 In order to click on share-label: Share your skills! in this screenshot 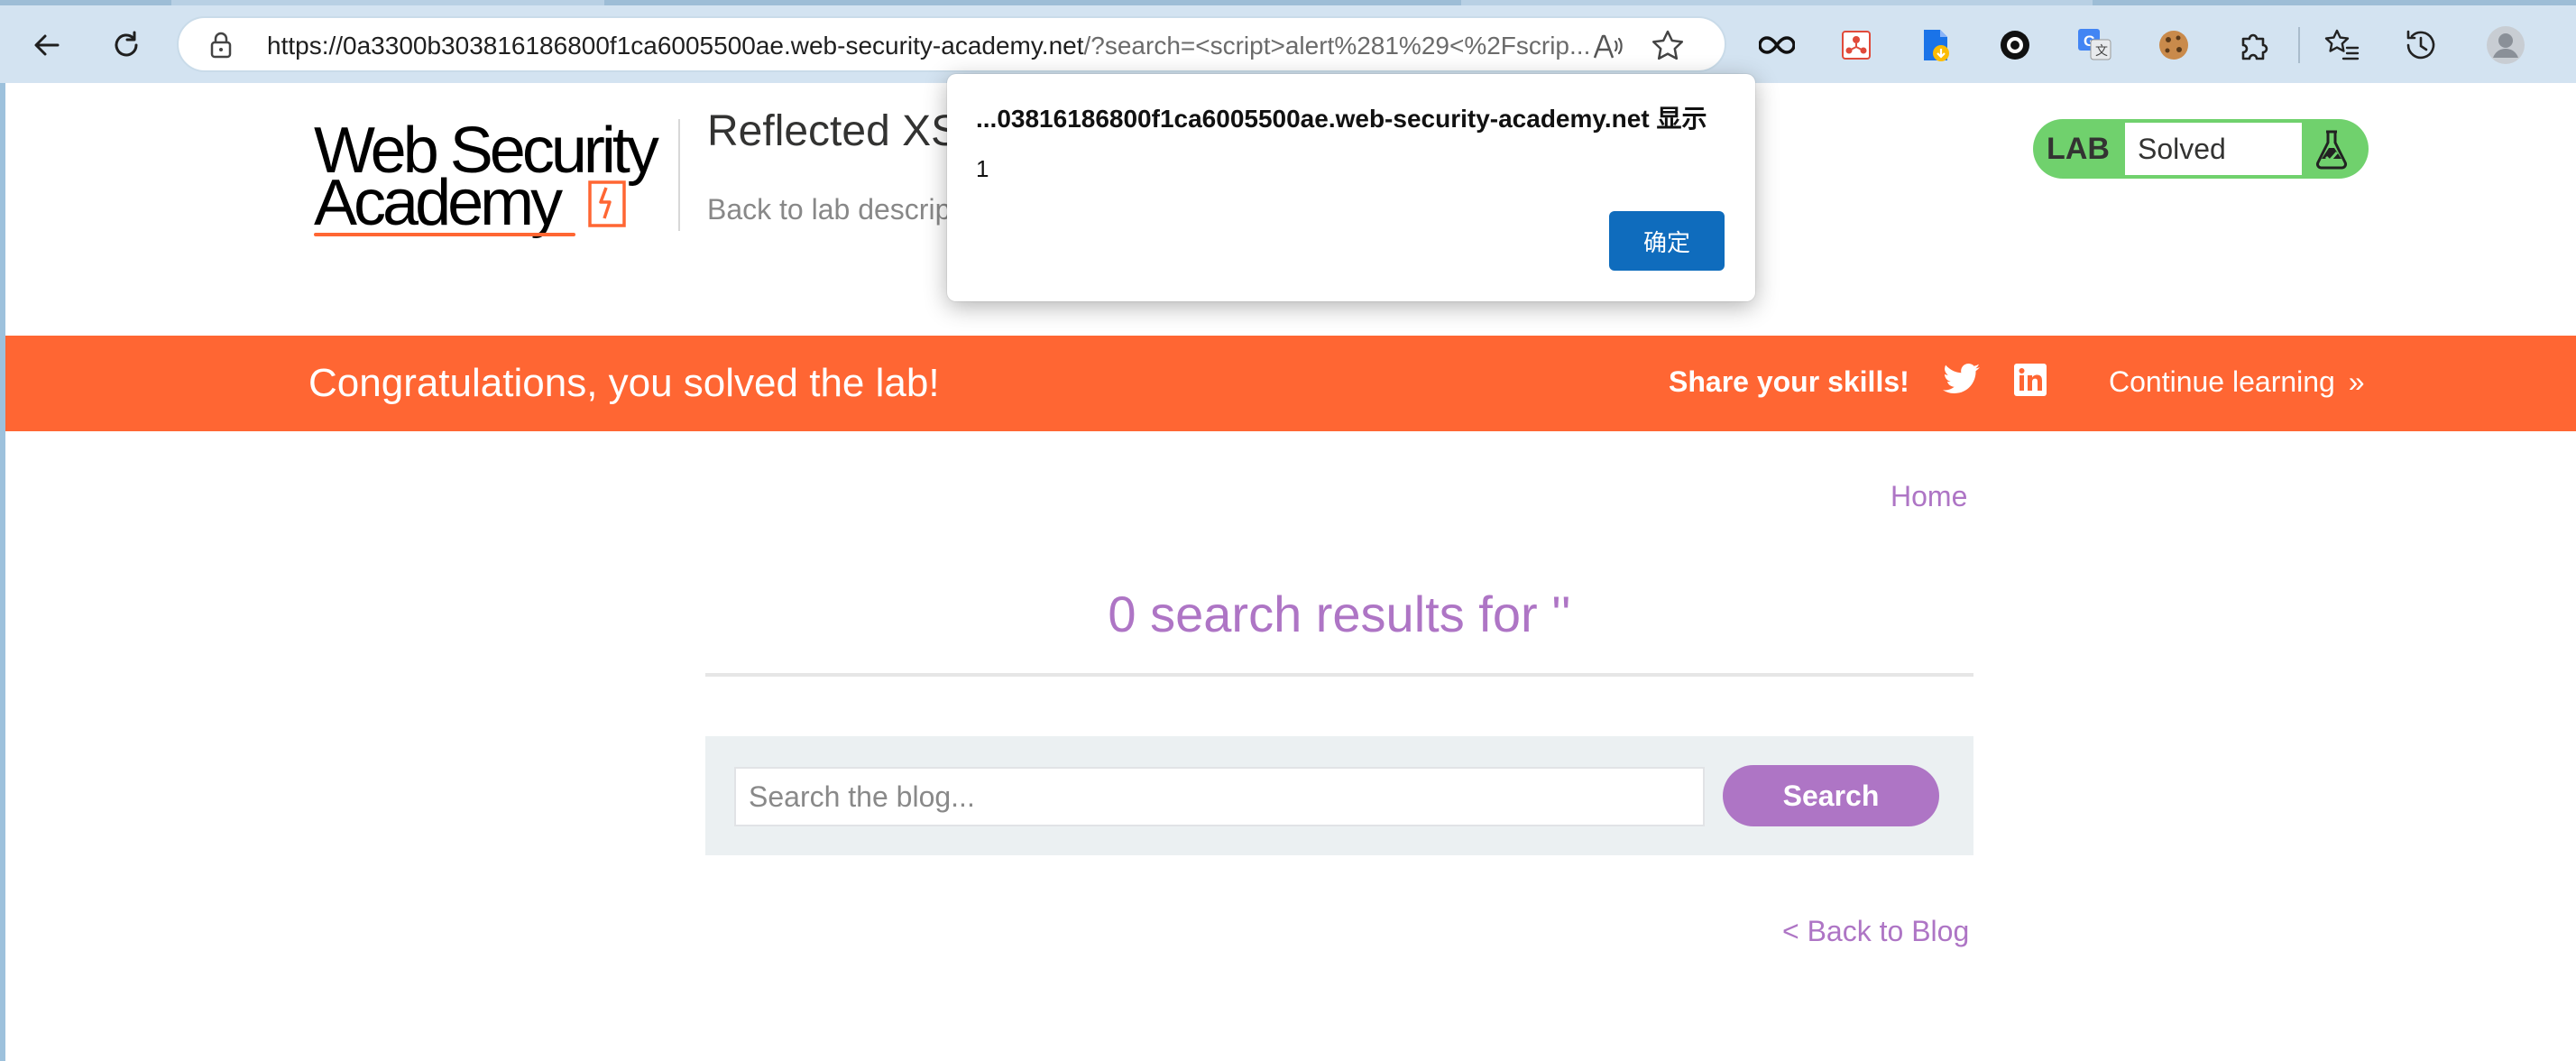, I will do `click(1789, 381)`.